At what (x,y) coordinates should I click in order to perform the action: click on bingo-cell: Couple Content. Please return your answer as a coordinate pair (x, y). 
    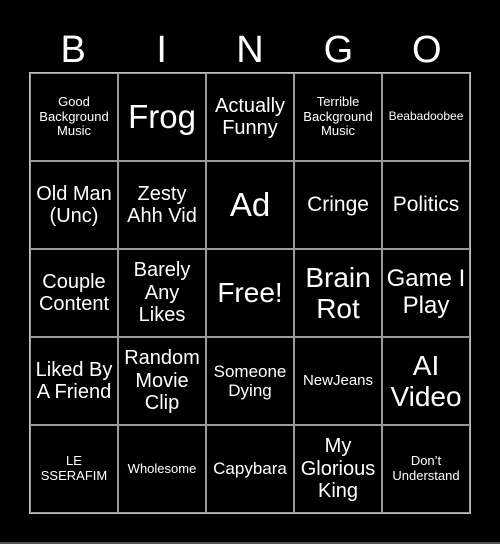
    Looking at the image, I should click on (74, 293).